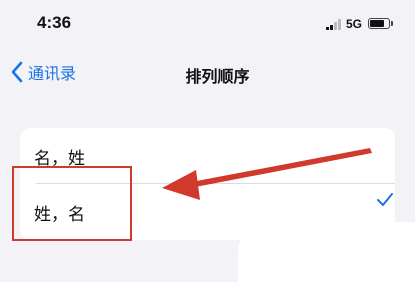 This screenshot has height=282, width=415. Describe the element at coordinates (334, 24) in the screenshot. I see `cellular-signal-icon` at that location.